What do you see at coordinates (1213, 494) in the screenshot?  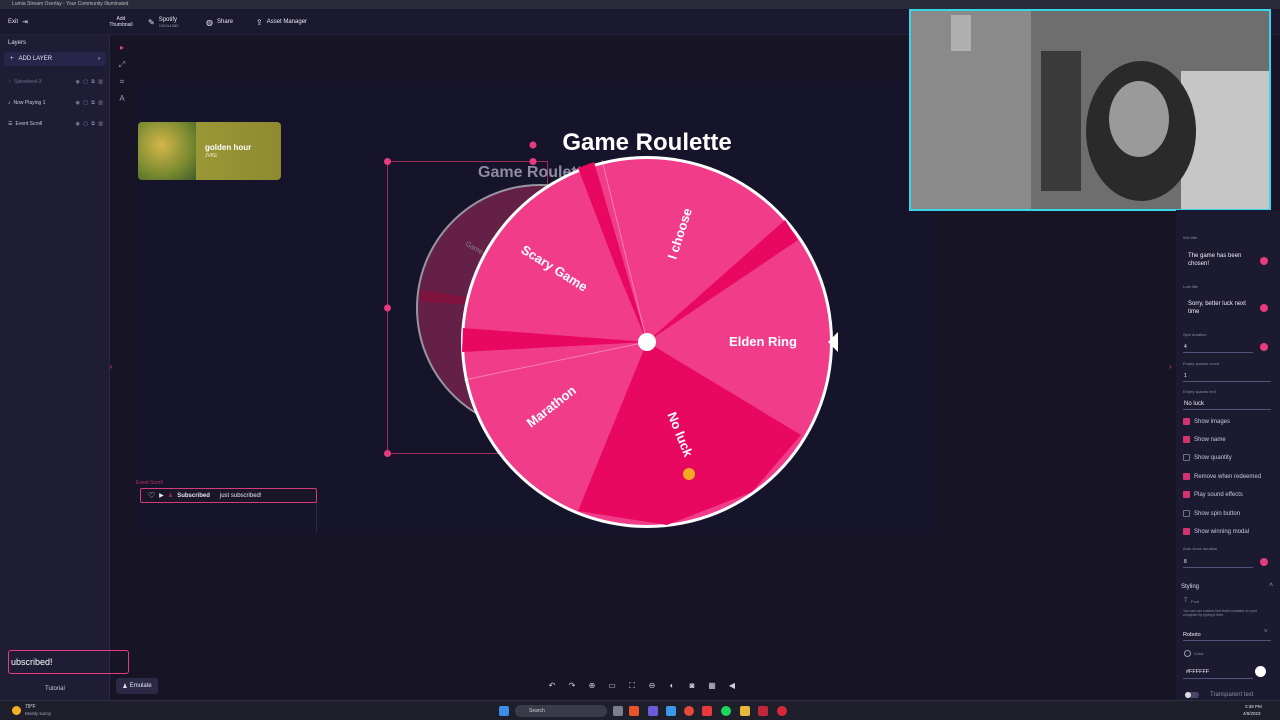 I see `play-sound-checkbox: Play sound effects` at bounding box center [1213, 494].